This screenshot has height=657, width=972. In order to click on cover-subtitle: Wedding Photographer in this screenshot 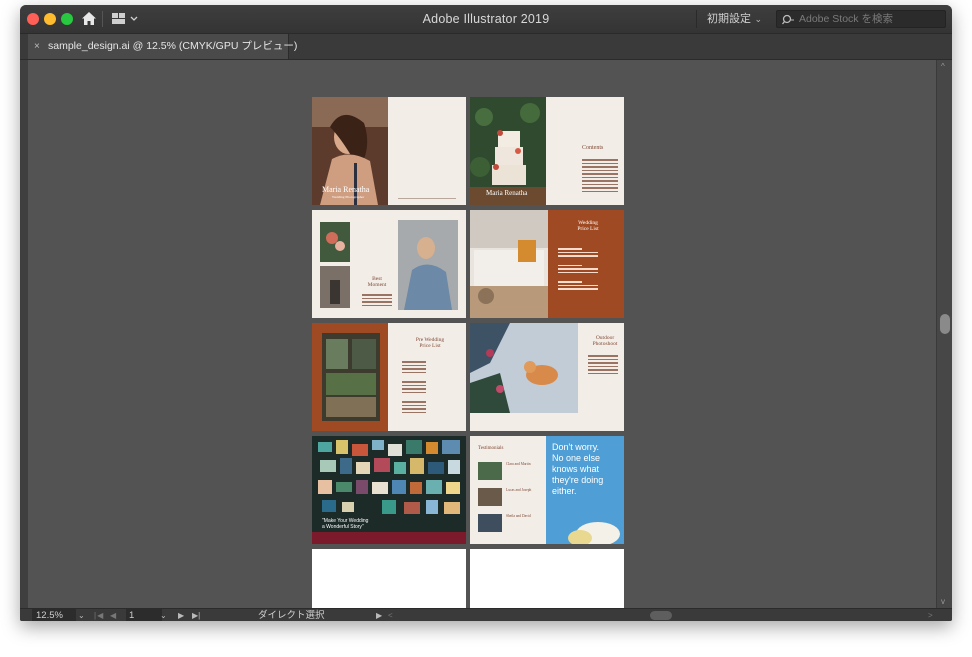, I will do `click(348, 197)`.